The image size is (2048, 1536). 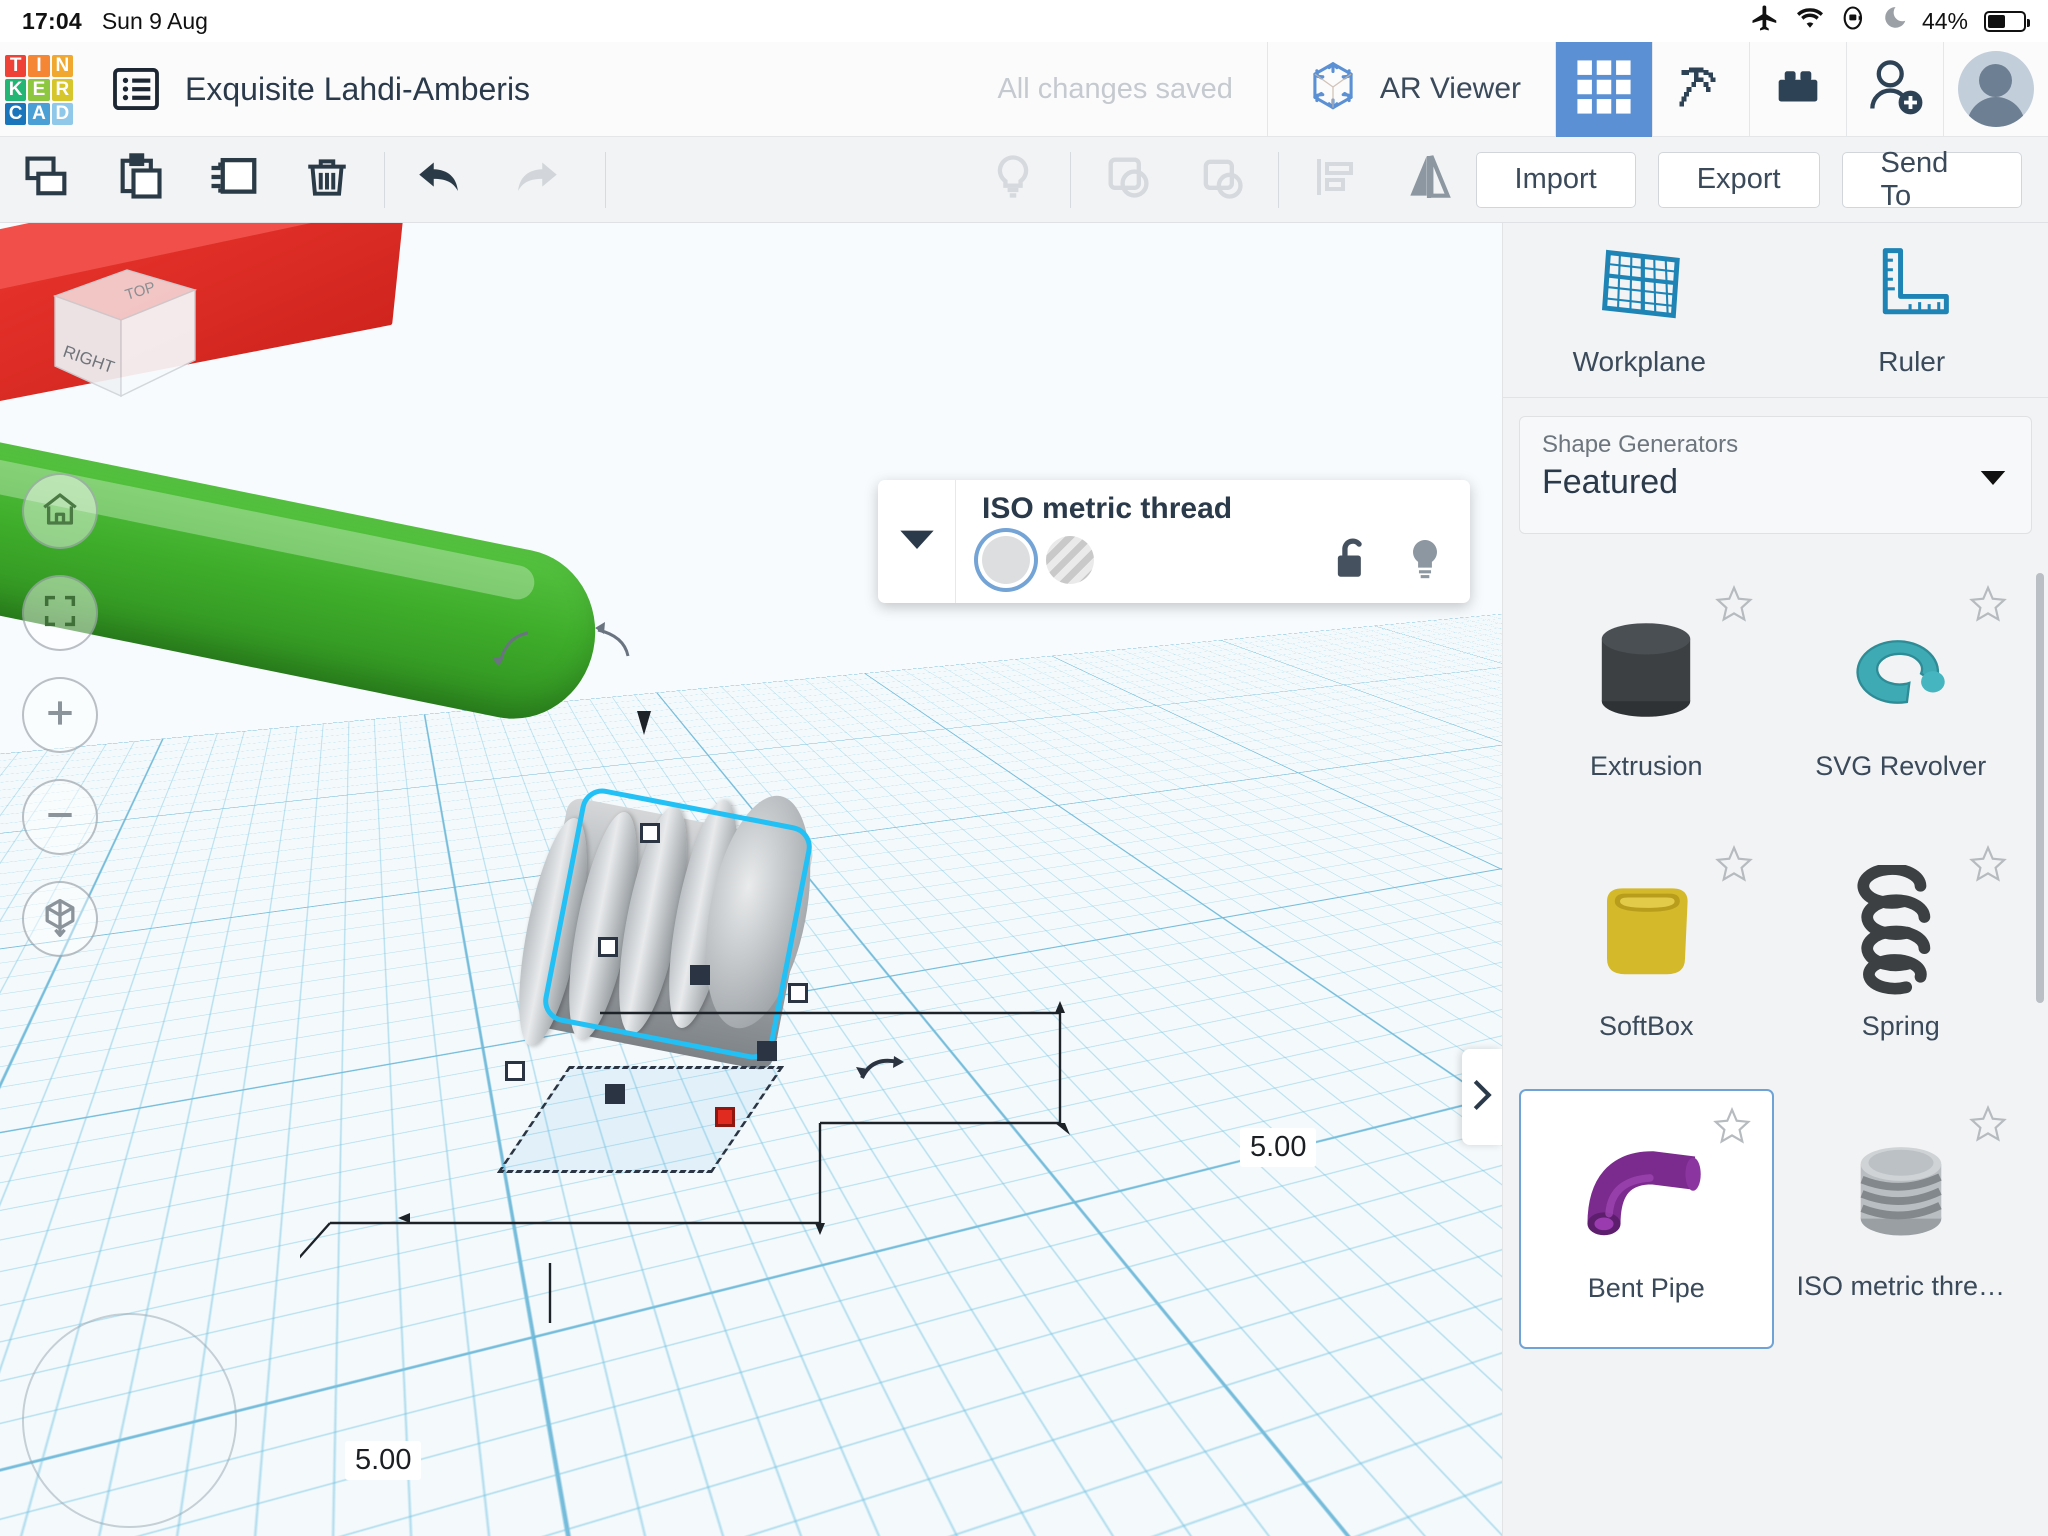 What do you see at coordinates (1555, 179) in the screenshot?
I see `import-button: Import` at bounding box center [1555, 179].